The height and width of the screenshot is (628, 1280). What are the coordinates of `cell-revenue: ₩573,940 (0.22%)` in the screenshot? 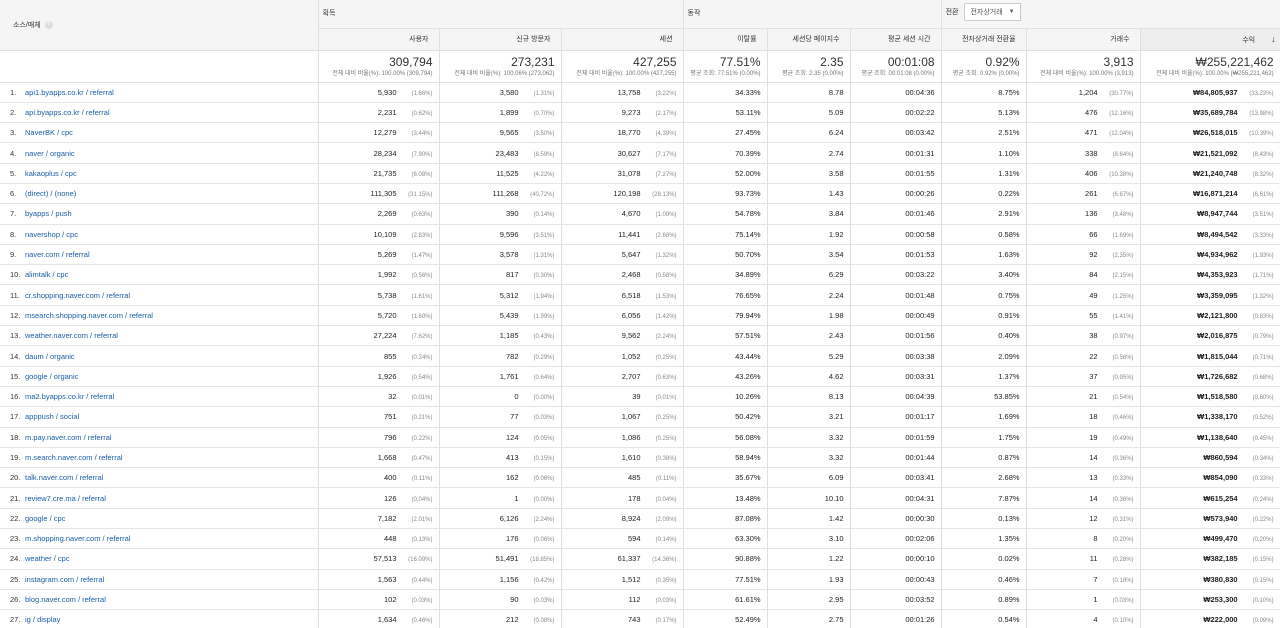 It's located at (1210, 519).